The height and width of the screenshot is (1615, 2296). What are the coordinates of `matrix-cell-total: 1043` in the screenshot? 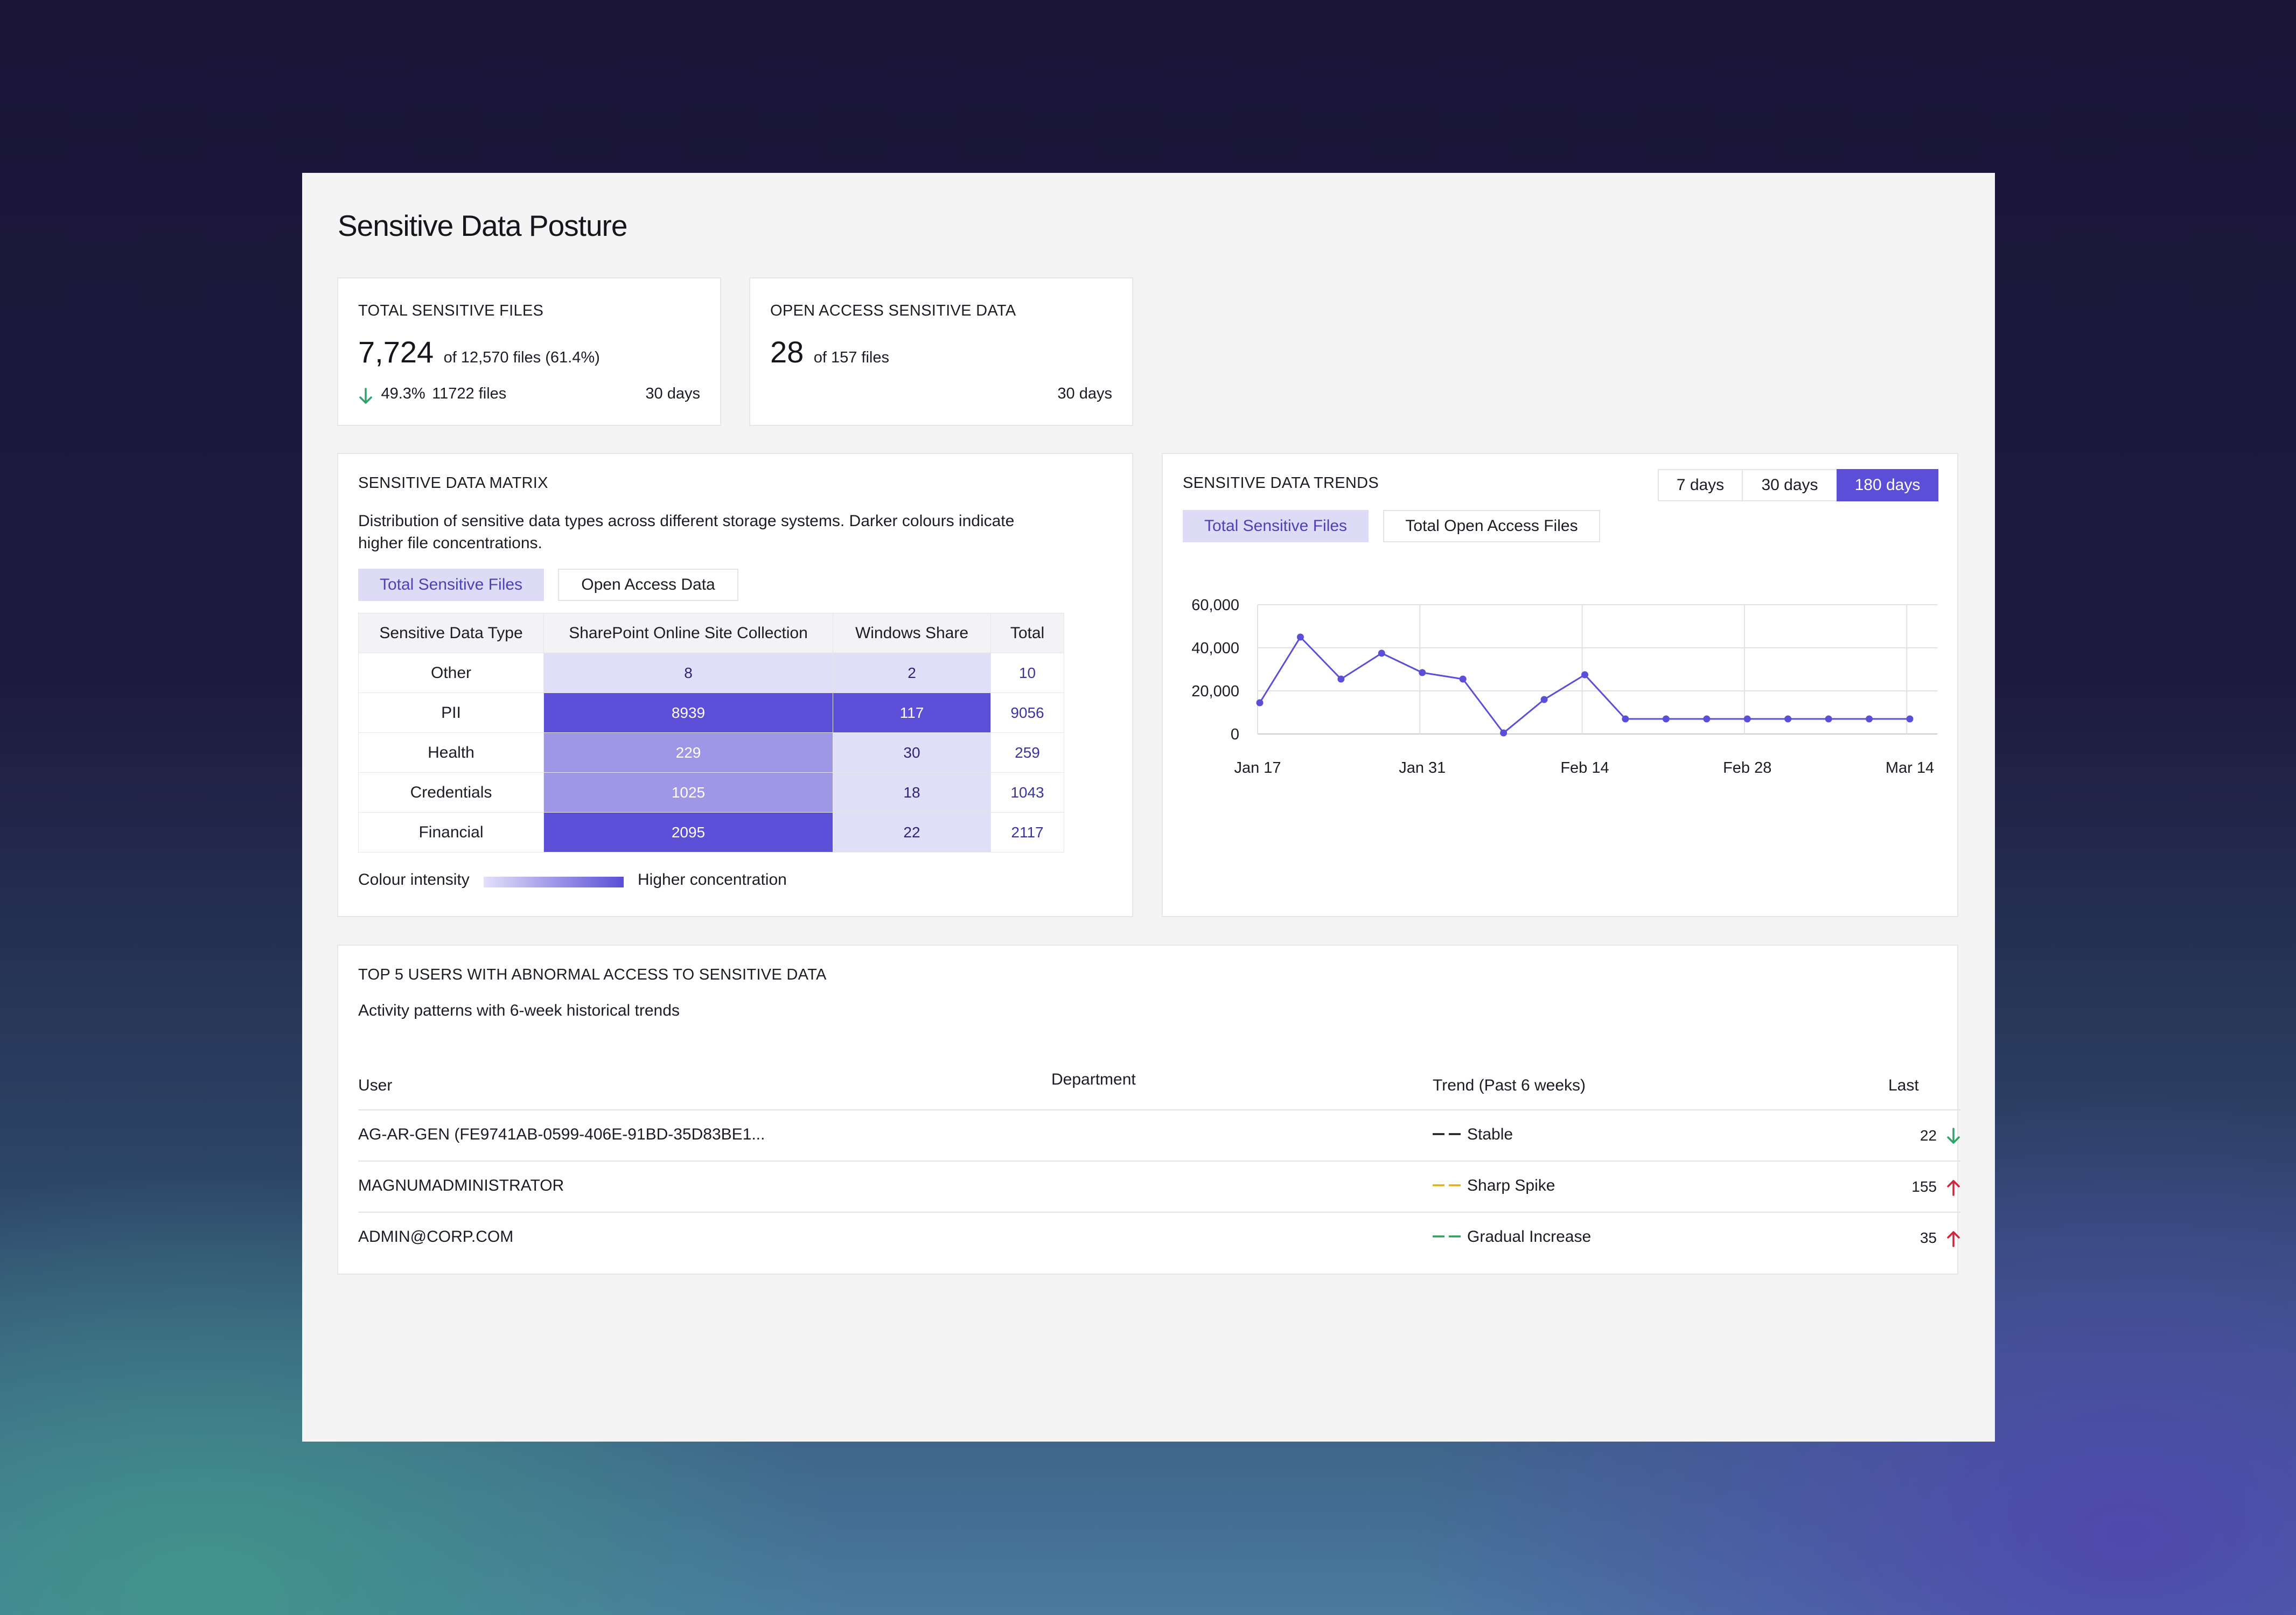 It's located at (1027, 792).